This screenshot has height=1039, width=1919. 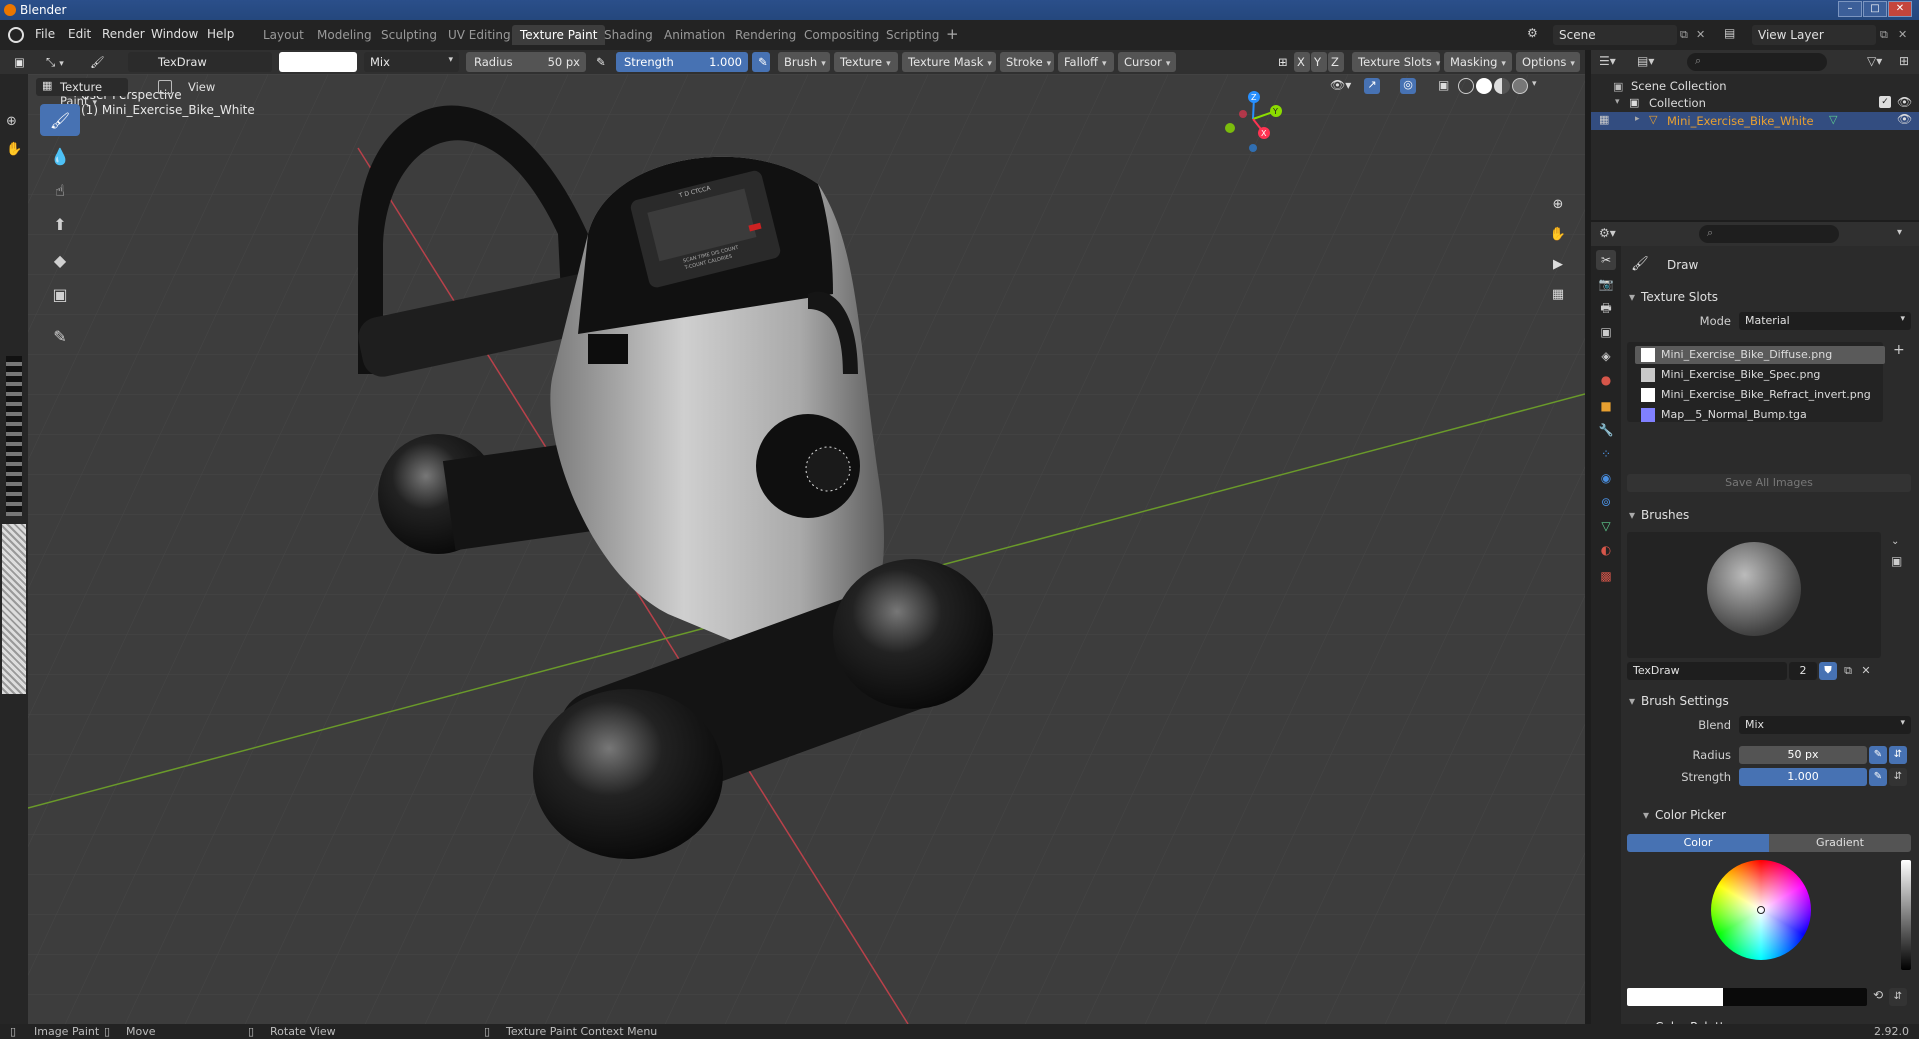 What do you see at coordinates (1769, 234) in the screenshot?
I see `properties-search-input: ⌕` at bounding box center [1769, 234].